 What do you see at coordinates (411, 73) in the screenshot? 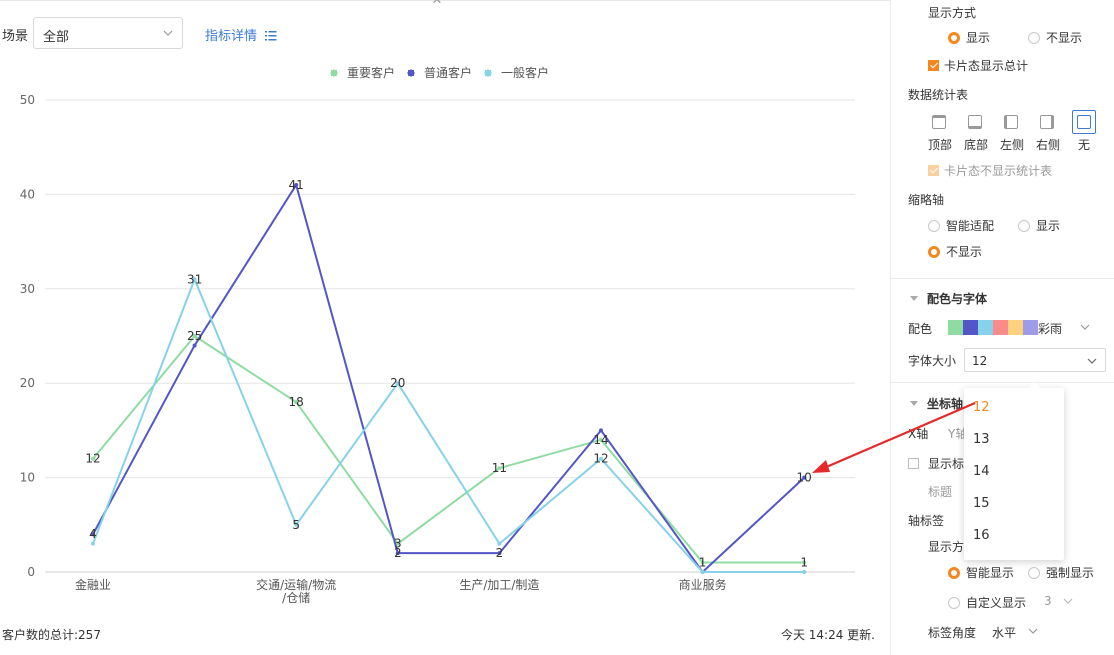
I see `legend-marker` at bounding box center [411, 73].